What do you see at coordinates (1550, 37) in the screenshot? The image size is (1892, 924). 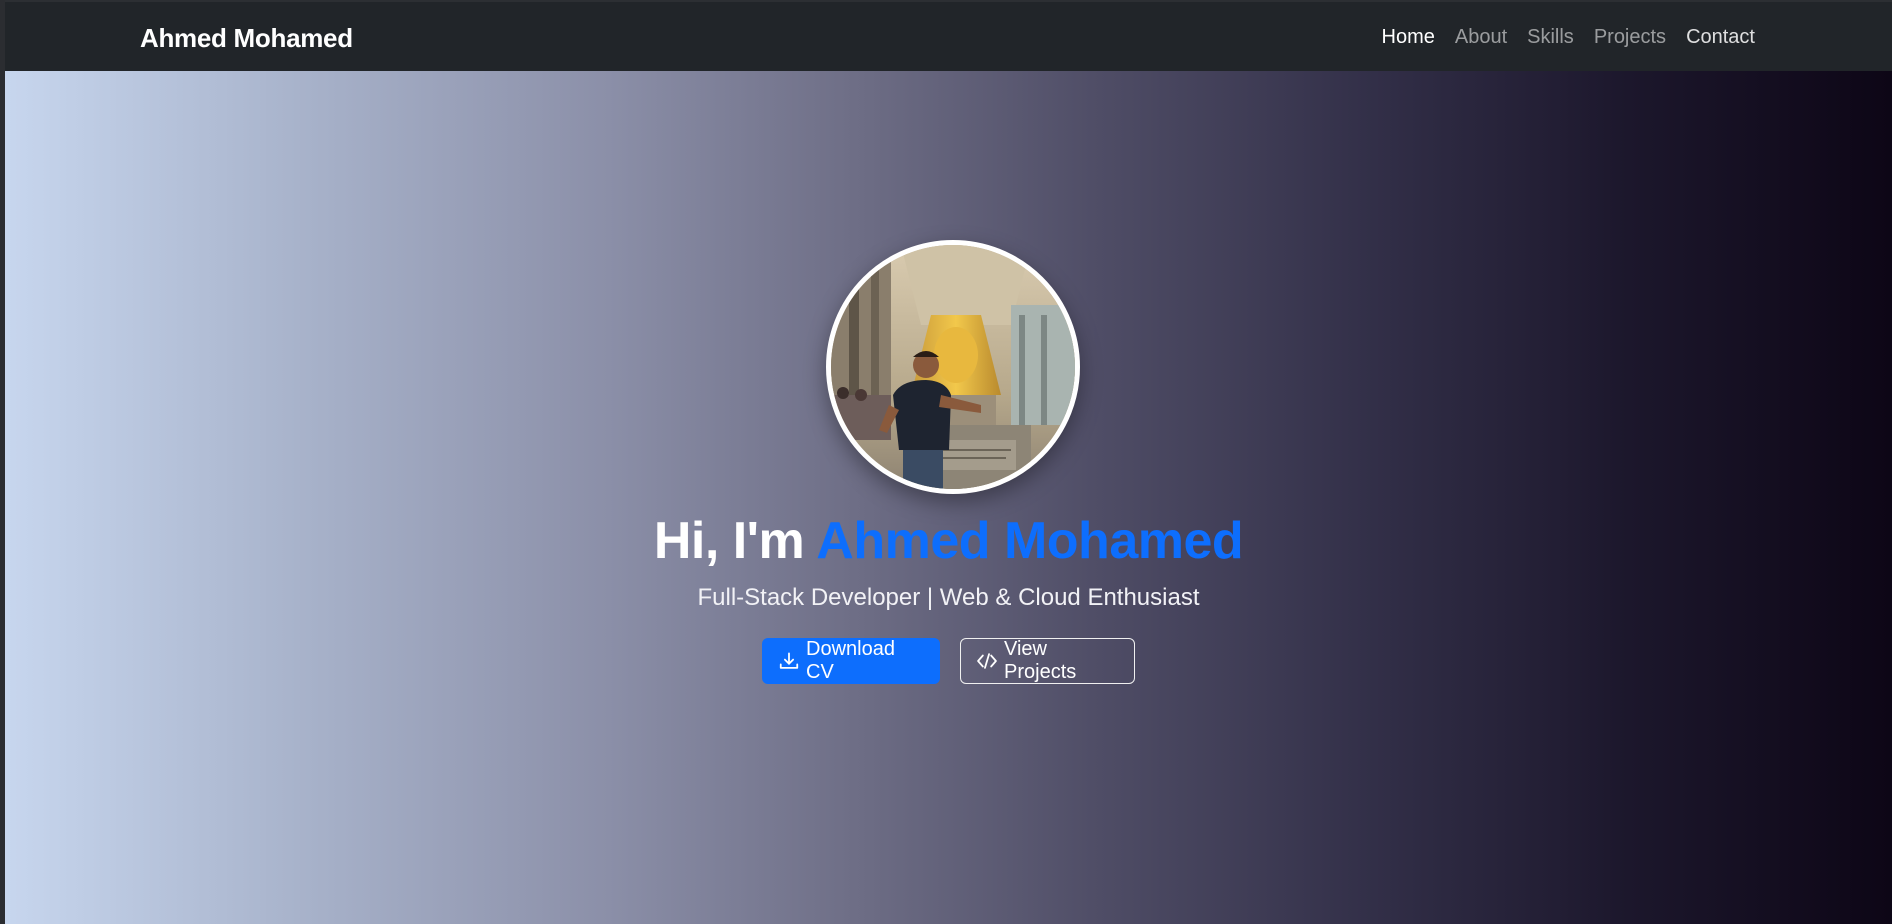 I see `nav-link-skills: Skills` at bounding box center [1550, 37].